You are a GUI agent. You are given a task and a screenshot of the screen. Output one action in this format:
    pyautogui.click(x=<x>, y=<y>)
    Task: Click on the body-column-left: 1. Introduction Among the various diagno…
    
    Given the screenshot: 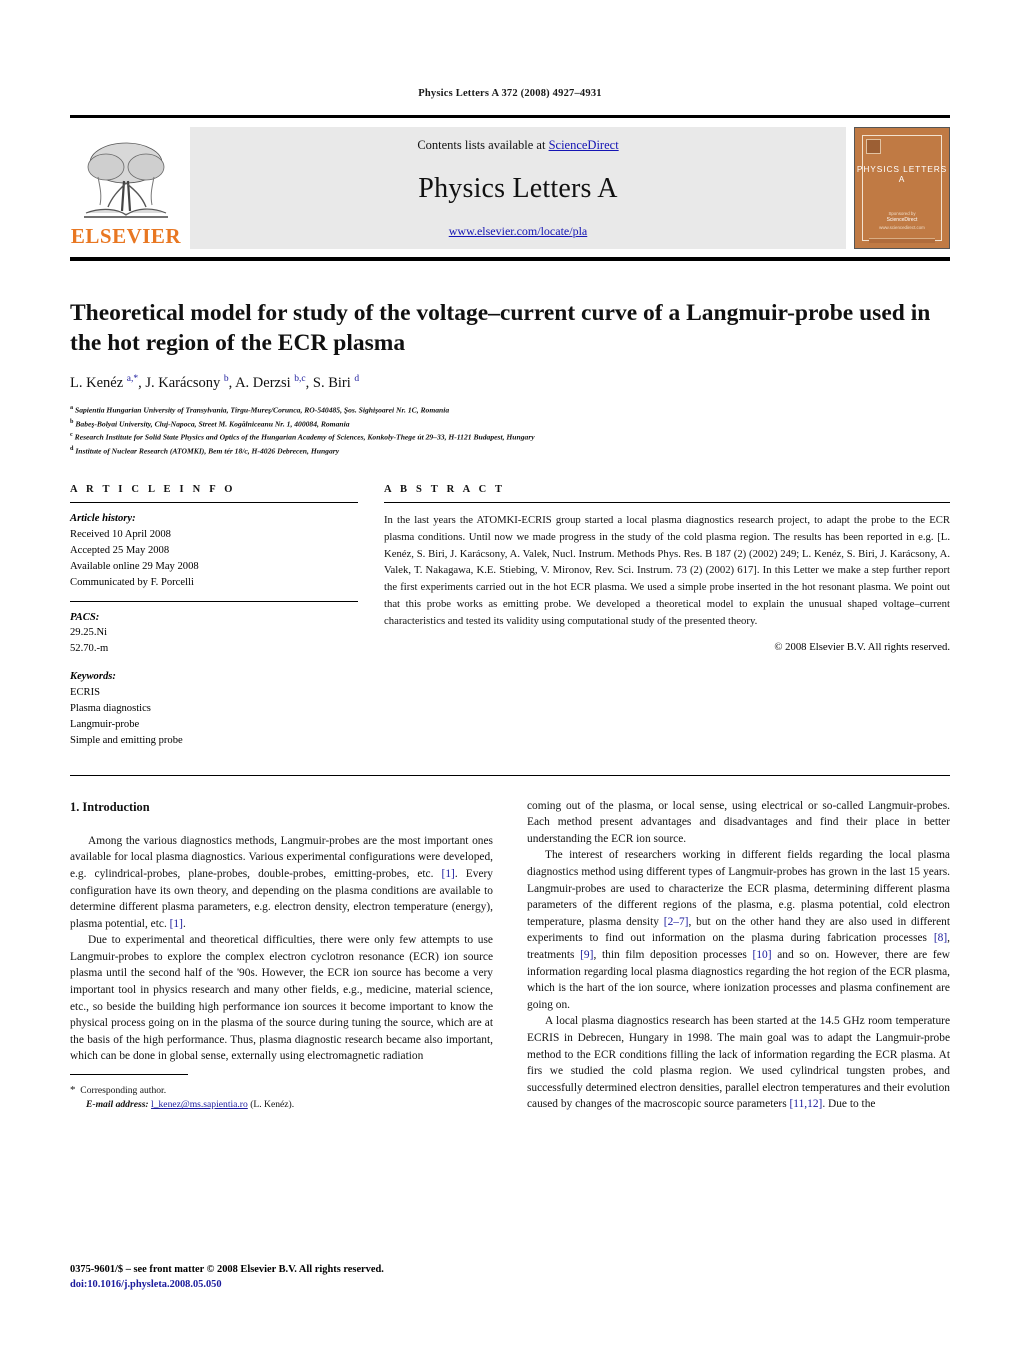 What is the action you would take?
    pyautogui.click(x=281, y=955)
    